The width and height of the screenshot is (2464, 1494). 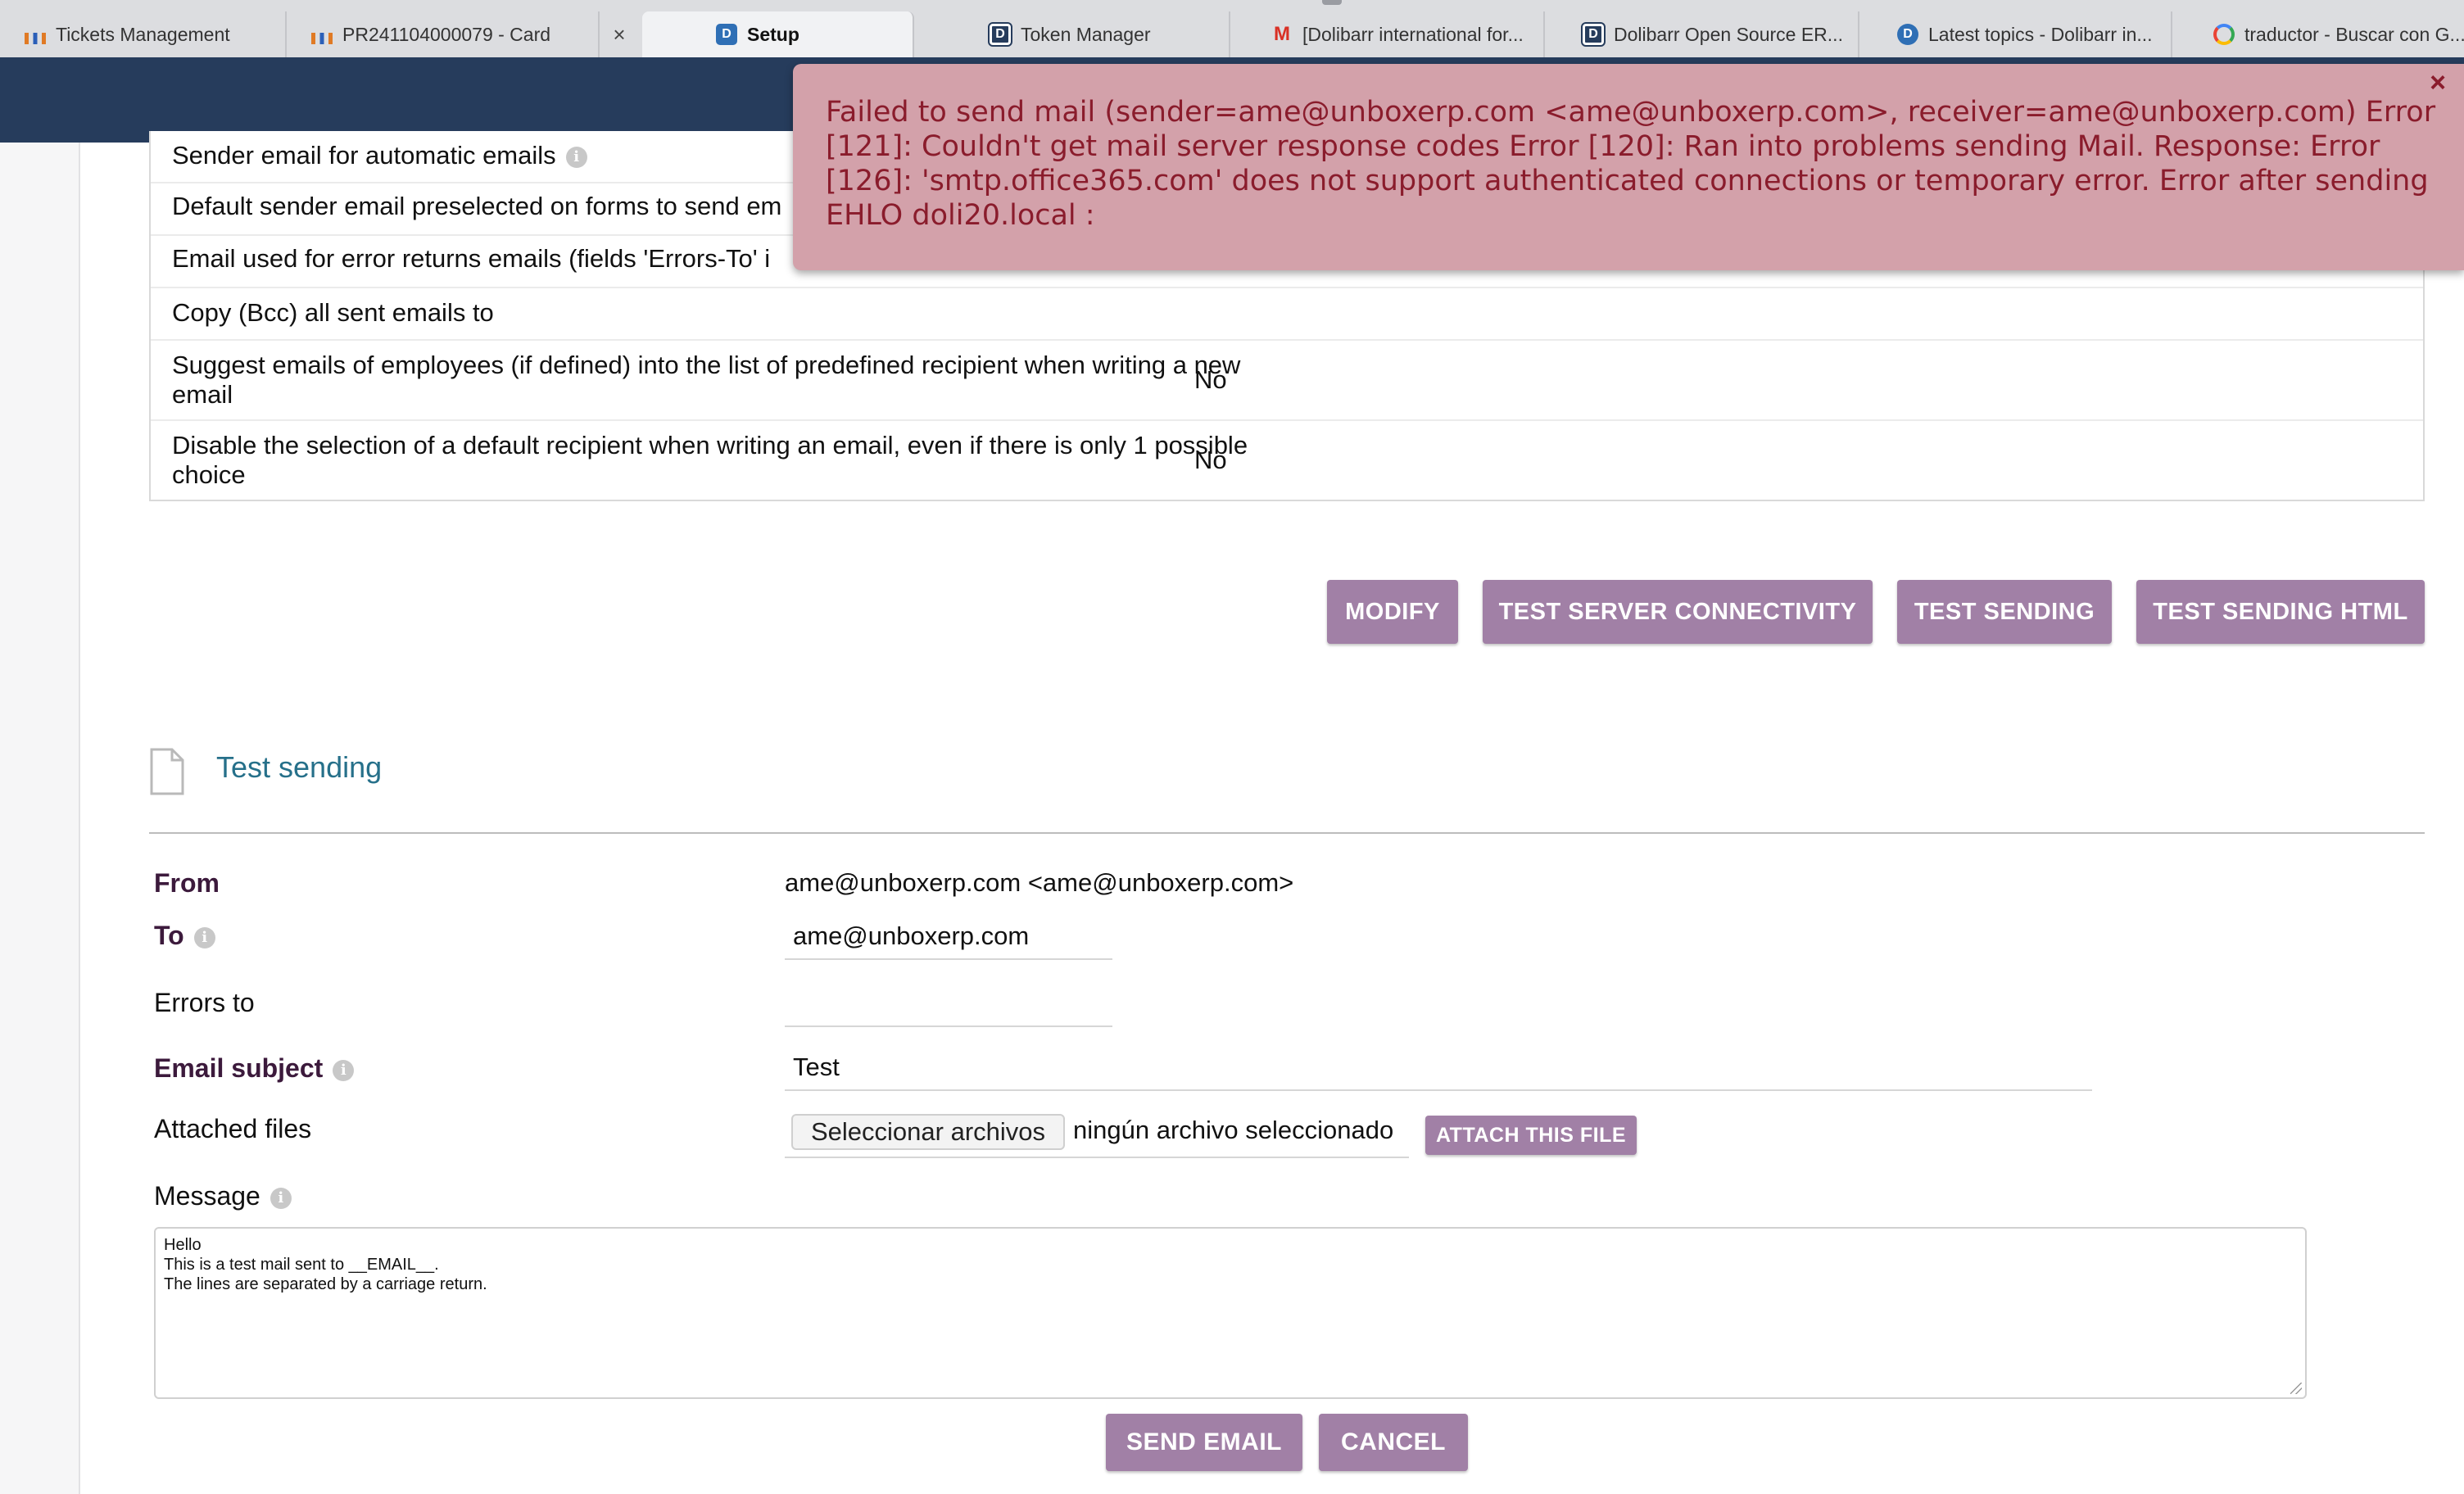 I want to click on close-icon: ×, so click(x=2438, y=83).